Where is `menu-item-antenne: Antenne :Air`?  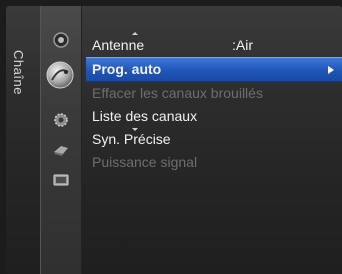 menu-item-antenne: Antenne :Air is located at coordinates (214, 45).